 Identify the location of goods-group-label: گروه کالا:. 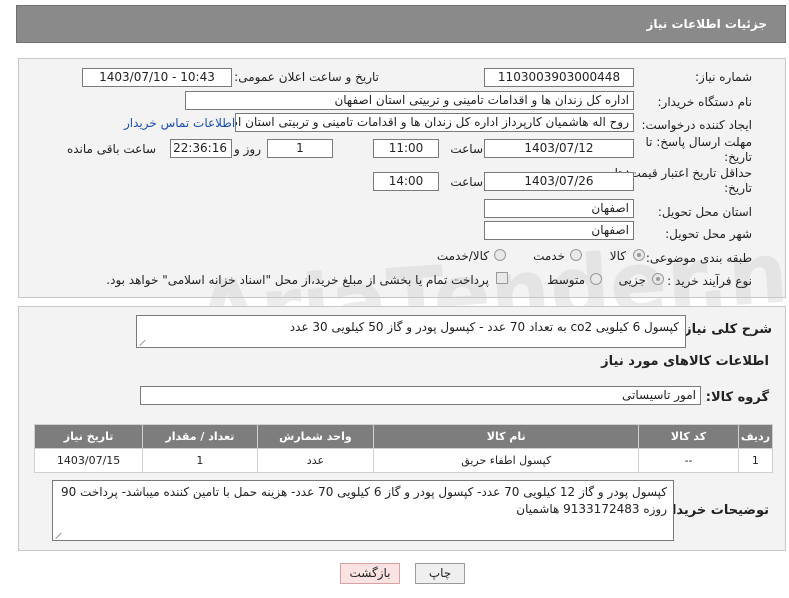
(737, 397).